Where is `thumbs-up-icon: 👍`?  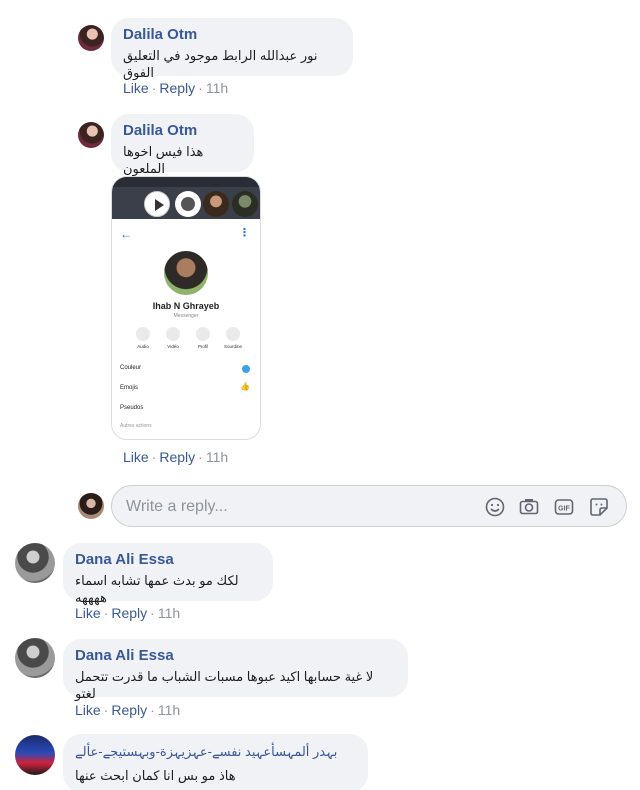
thumbs-up-icon: 👍 is located at coordinates (245, 386).